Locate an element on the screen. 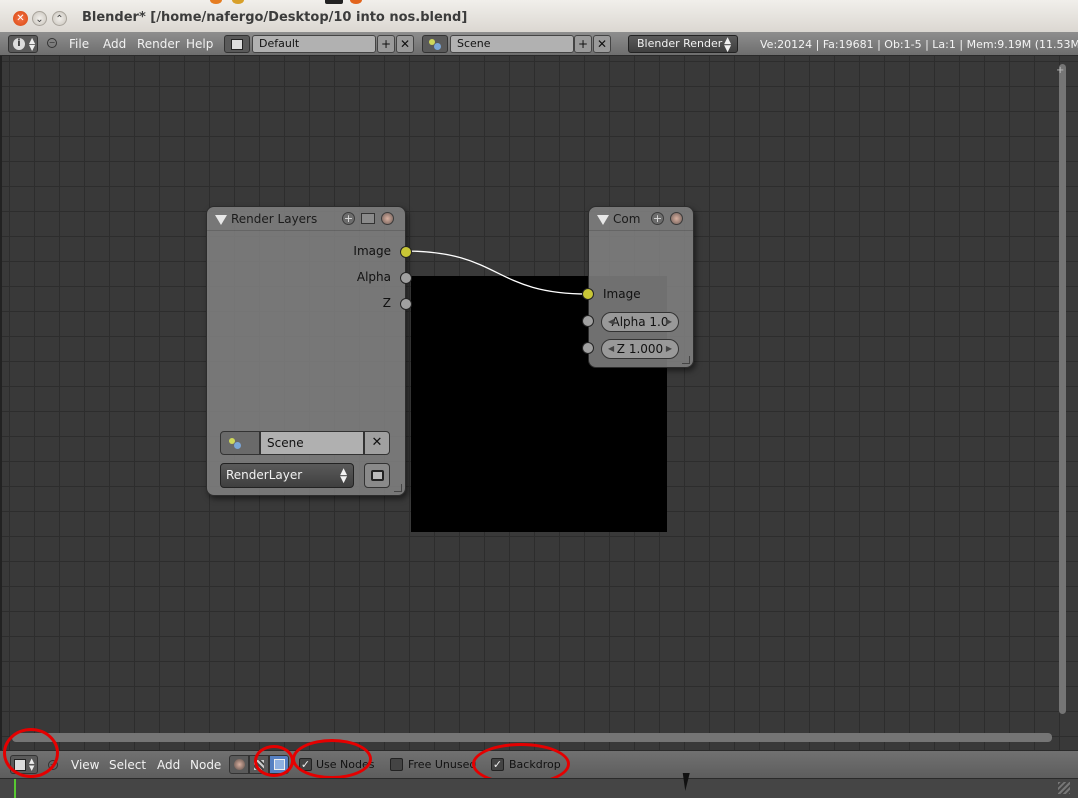 Image resolution: width=1078 pixels, height=798 pixels. free-unused-checkbox is located at coordinates (396, 764).